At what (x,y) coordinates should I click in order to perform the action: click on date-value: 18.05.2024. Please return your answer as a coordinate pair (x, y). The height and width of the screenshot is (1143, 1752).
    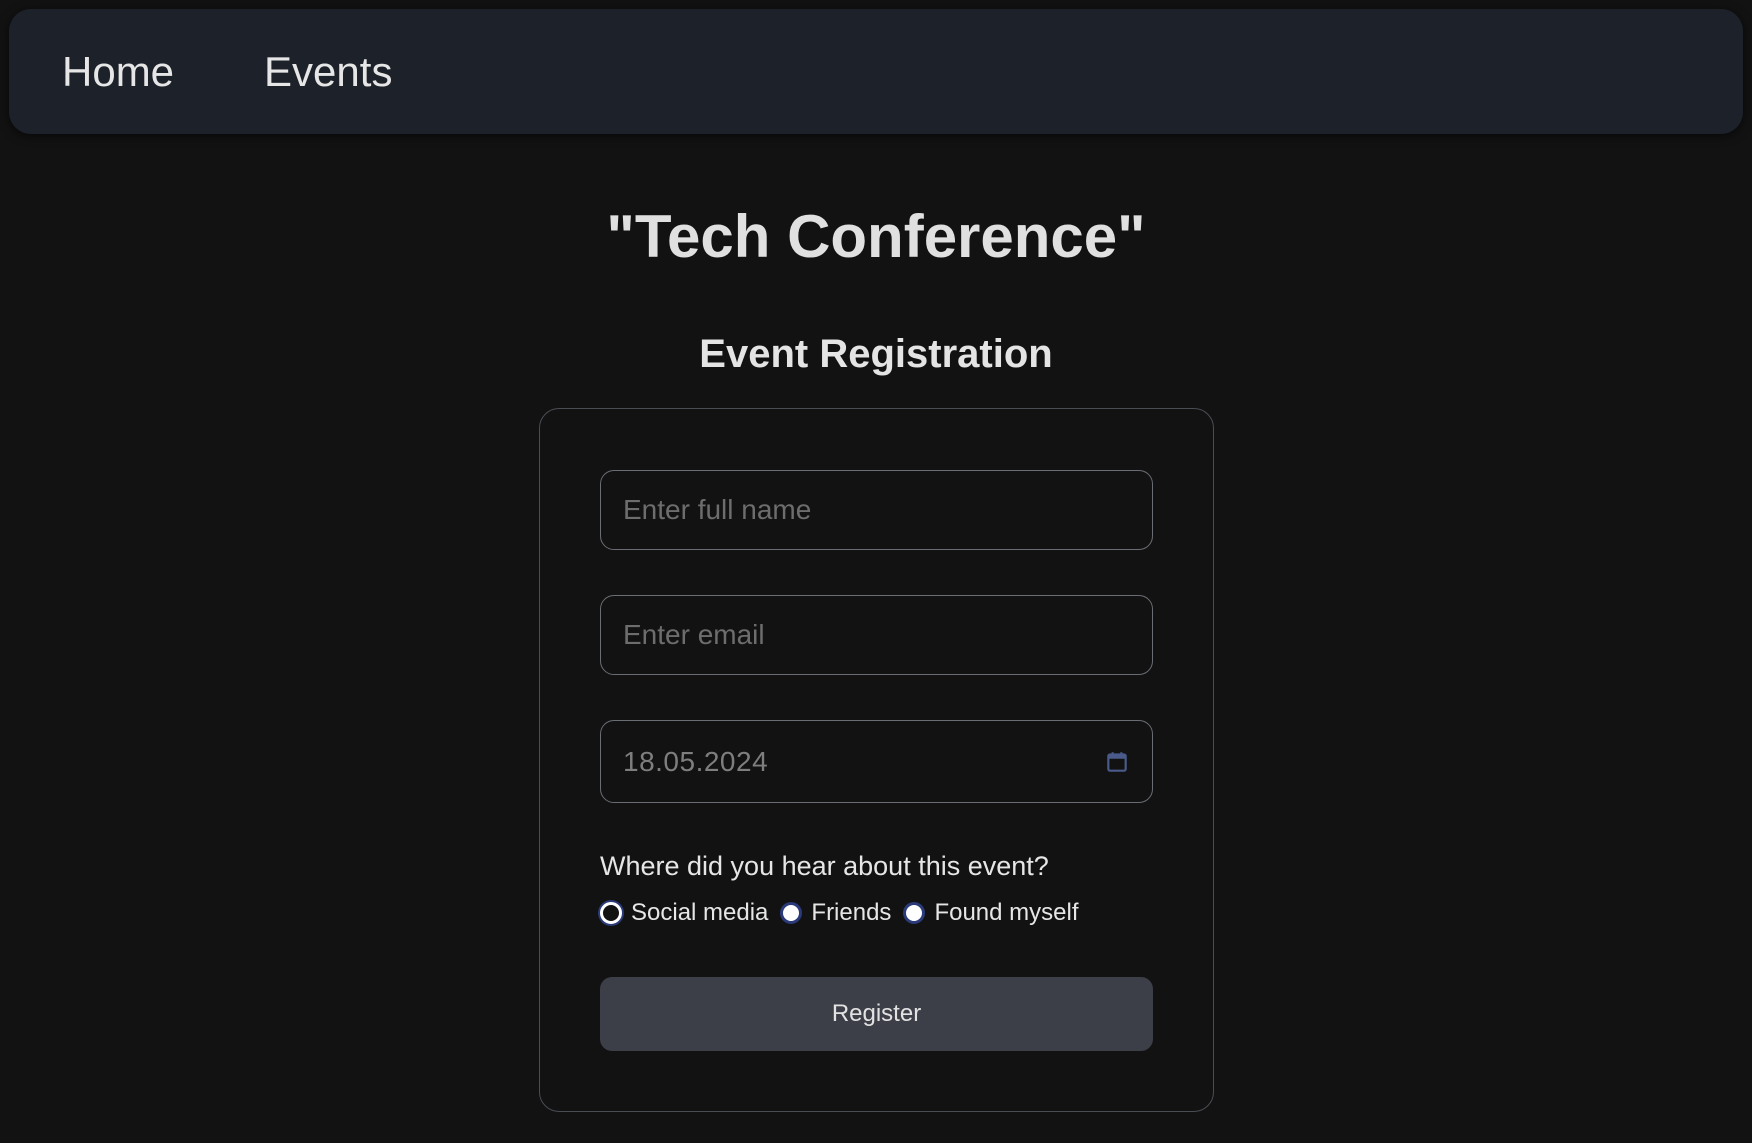
    Looking at the image, I should click on (696, 761).